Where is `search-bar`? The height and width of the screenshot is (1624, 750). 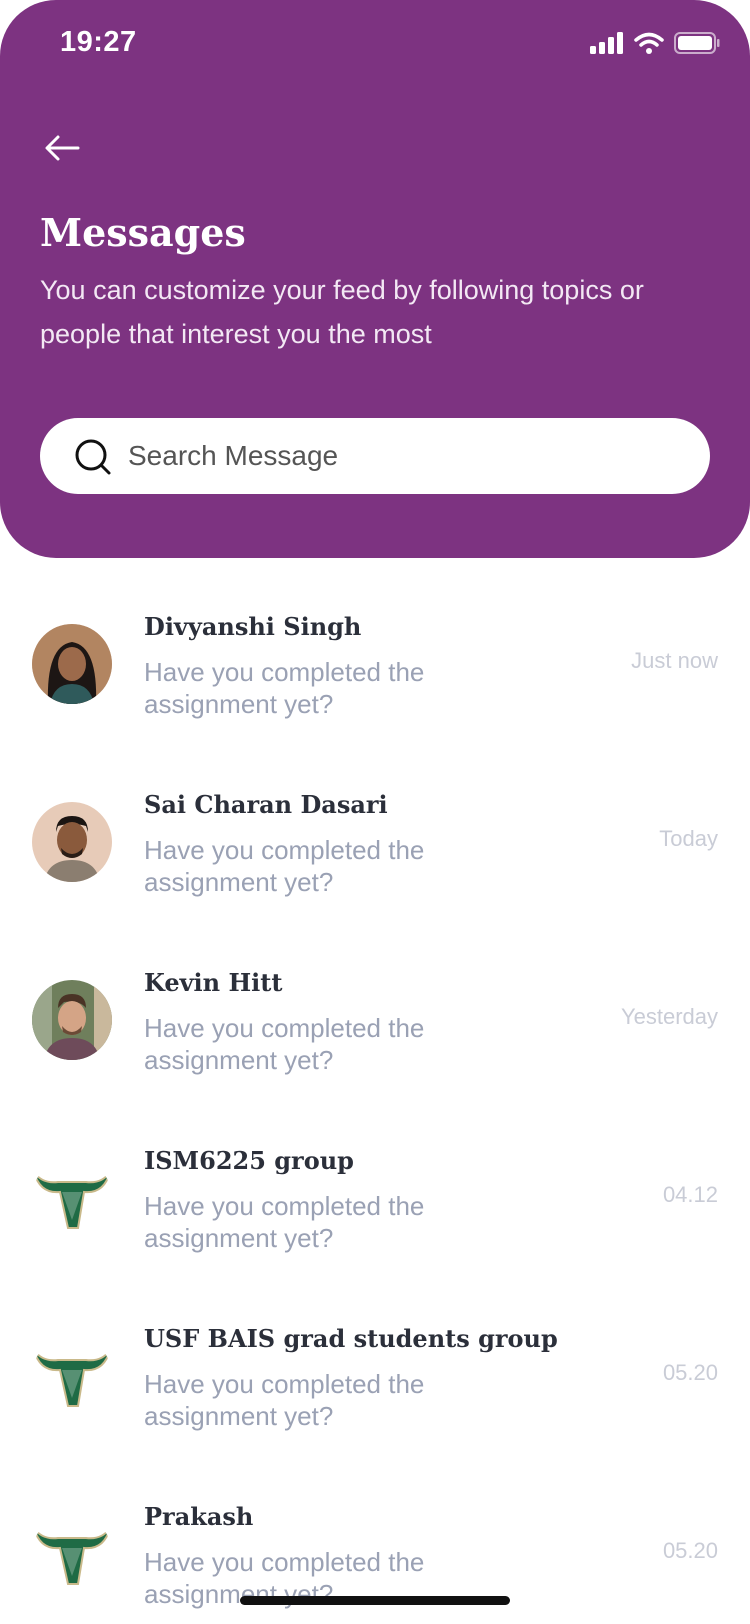
search-bar is located at coordinates (375, 456).